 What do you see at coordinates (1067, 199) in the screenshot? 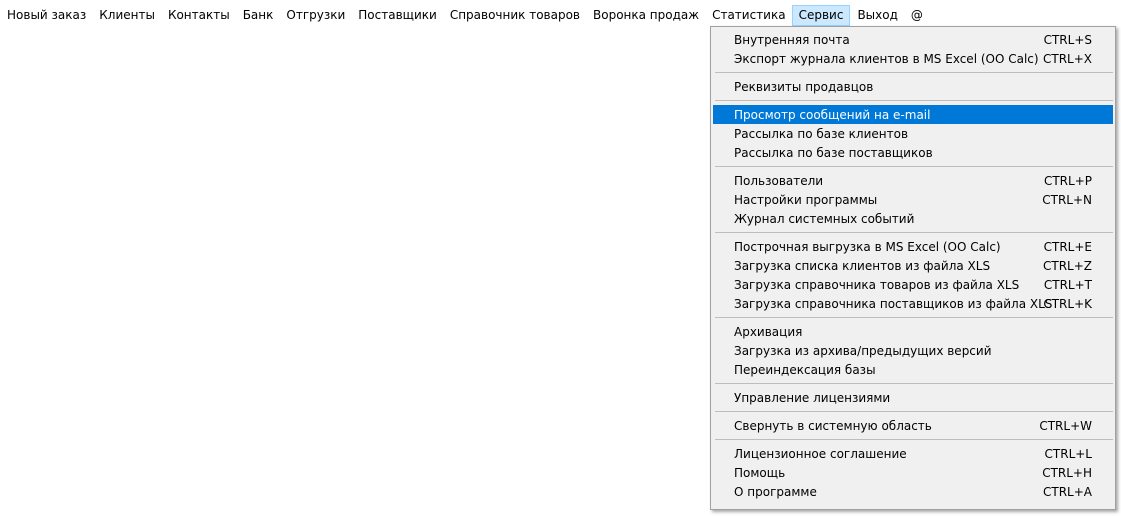
I see `menu-item-shortcut: CTRL+N` at bounding box center [1067, 199].